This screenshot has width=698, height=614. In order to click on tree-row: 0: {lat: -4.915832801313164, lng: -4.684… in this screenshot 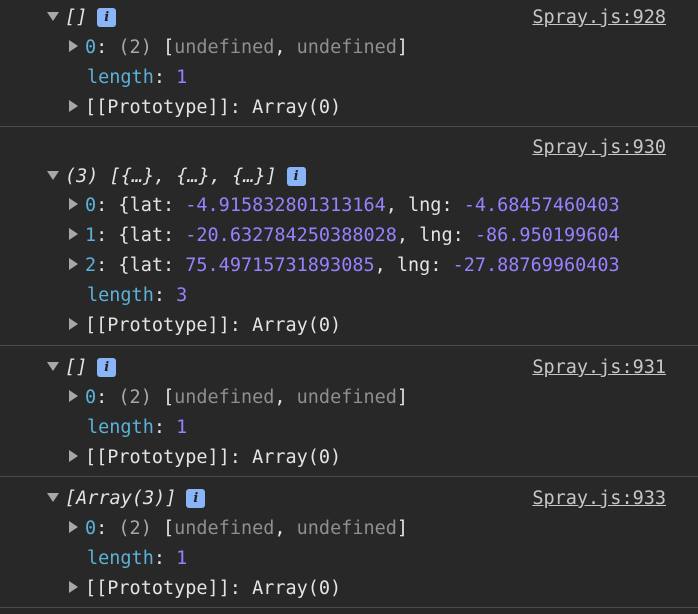, I will do `click(344, 206)`.